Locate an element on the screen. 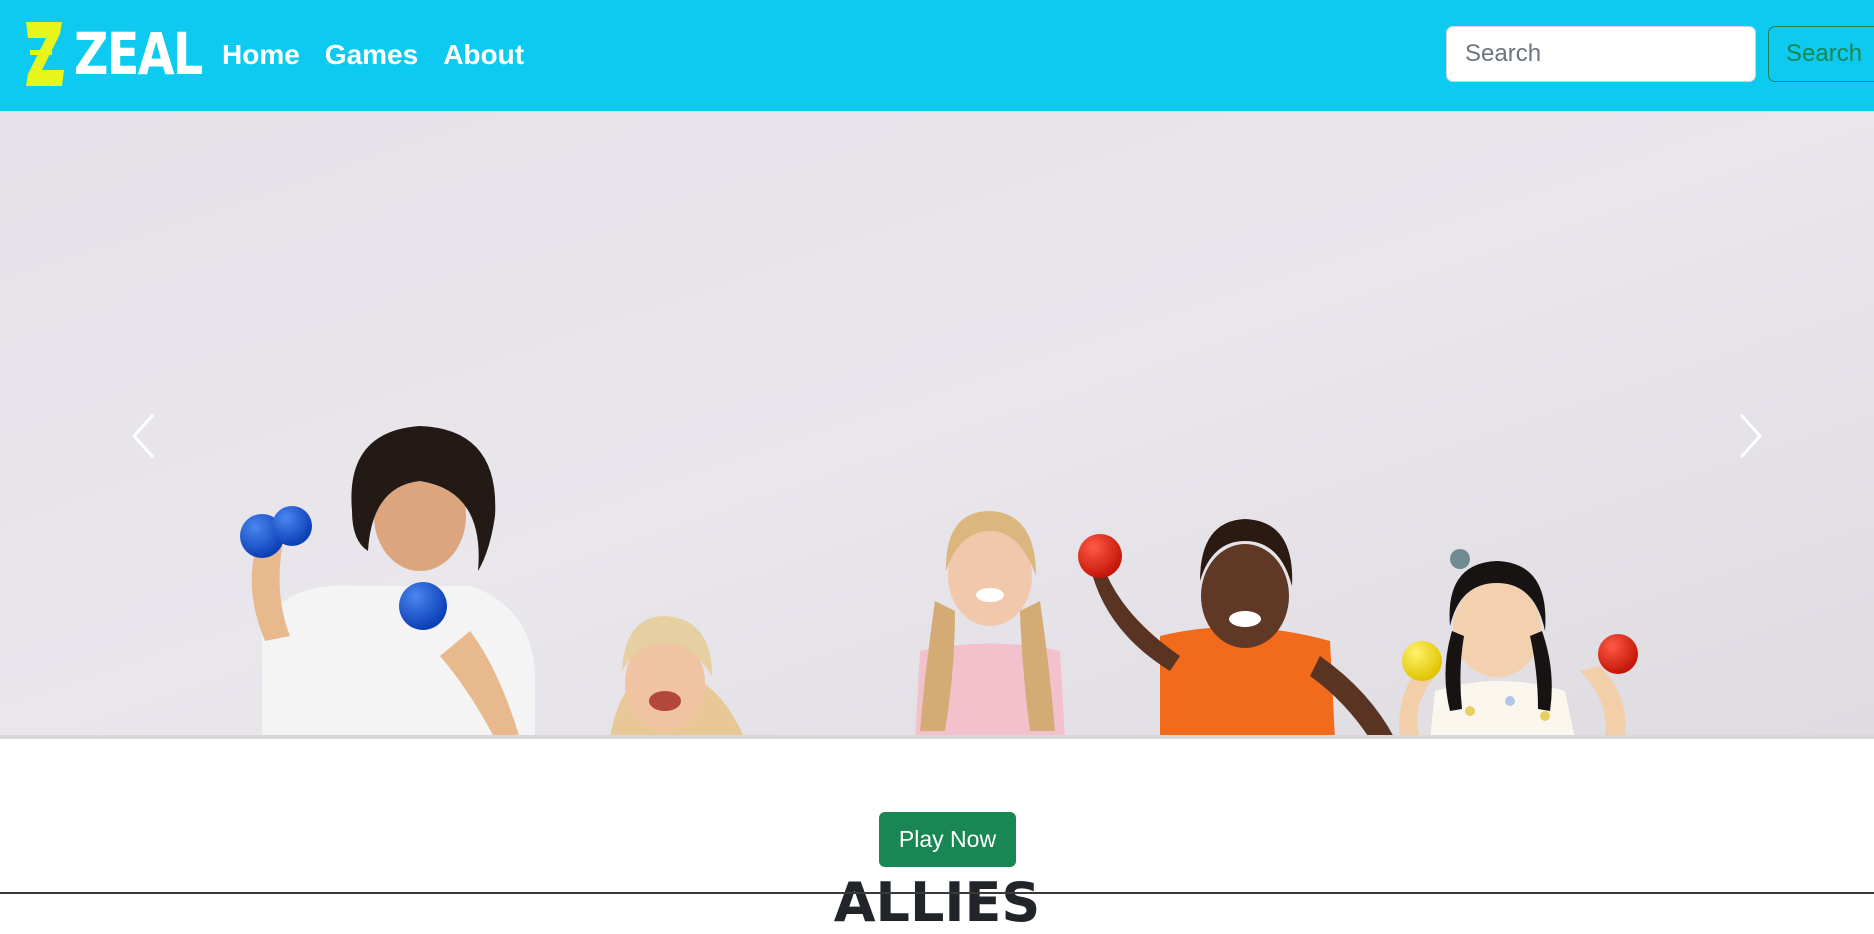 Image resolution: width=1874 pixels, height=934 pixels. carousel-prev-button is located at coordinates (142, 436).